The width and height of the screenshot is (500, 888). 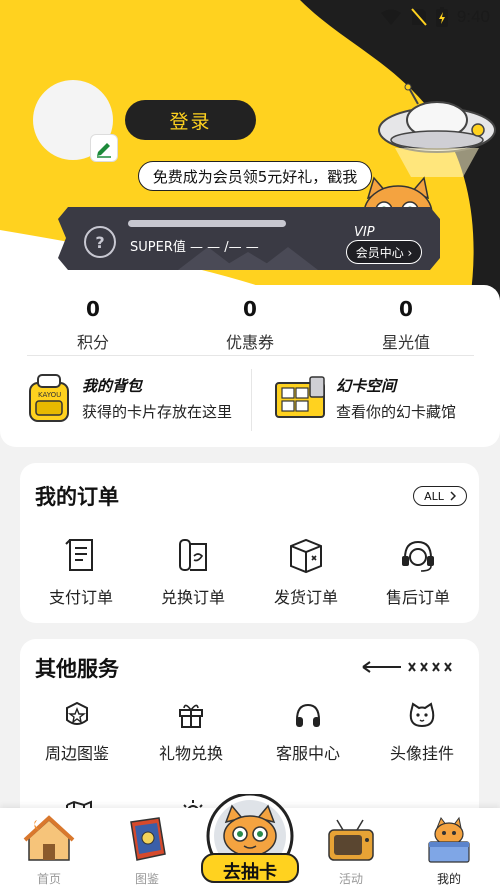 I want to click on vip-center-button: 会员中心 ›, so click(x=384, y=252).